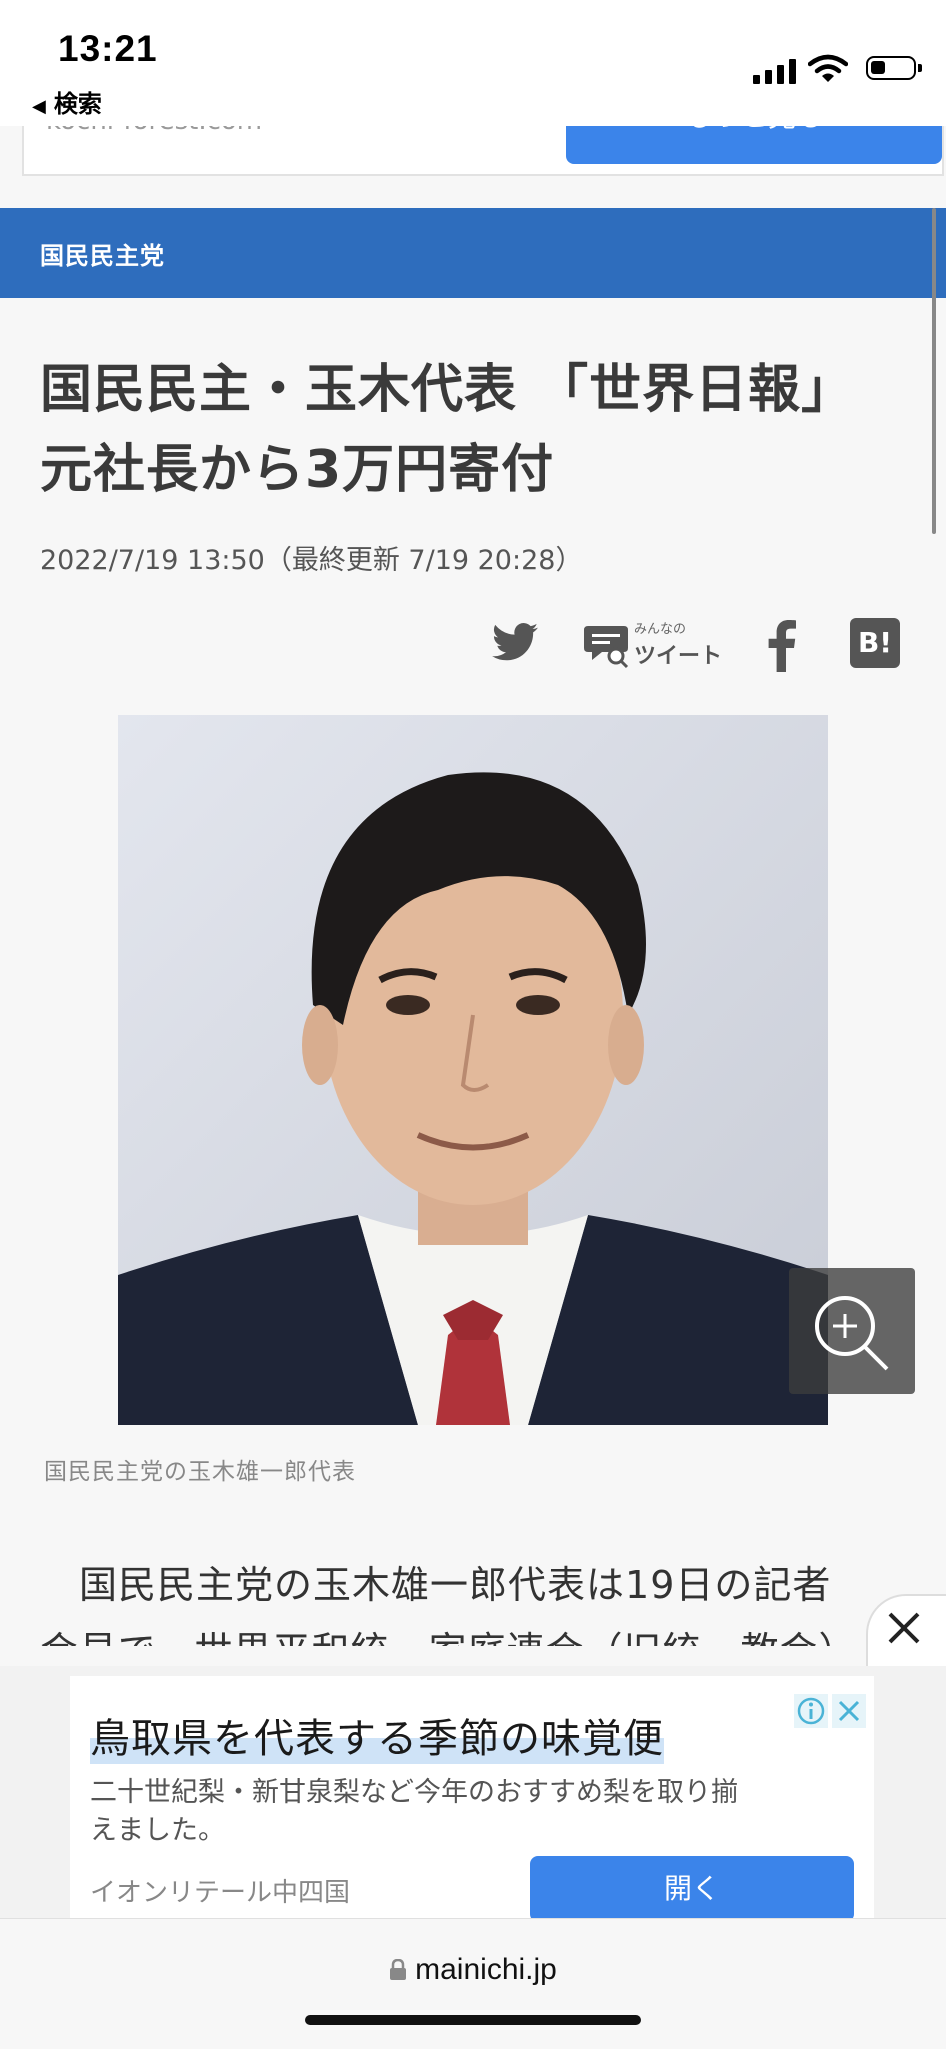 This screenshot has height=2049, width=946. I want to click on cellular-signal-icon, so click(774, 71).